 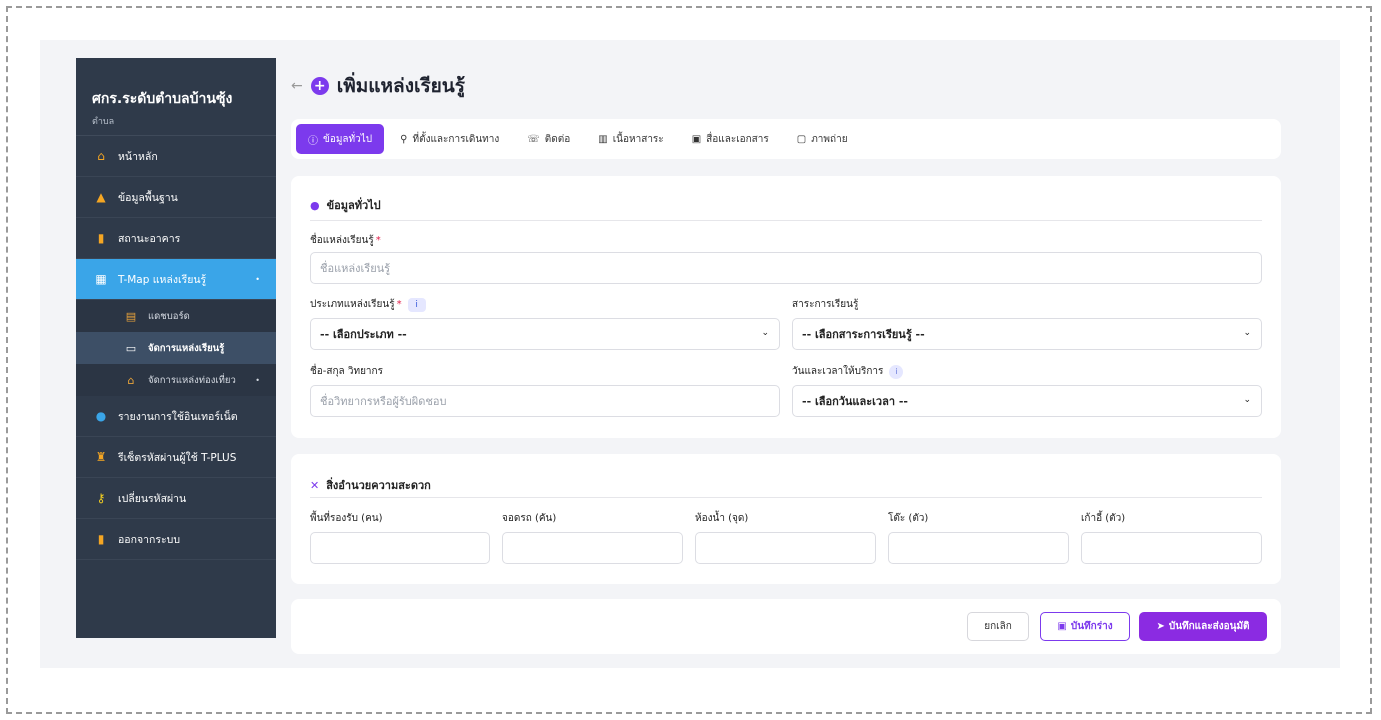 I want to click on tab-label: ภาพถ่าย, so click(x=829, y=139).